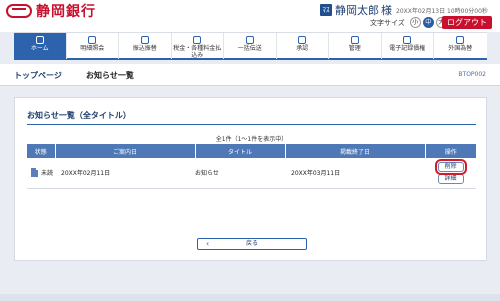 This screenshot has width=500, height=301. I want to click on result-count: 全1件（1〜1件を表示中）, so click(251, 139).